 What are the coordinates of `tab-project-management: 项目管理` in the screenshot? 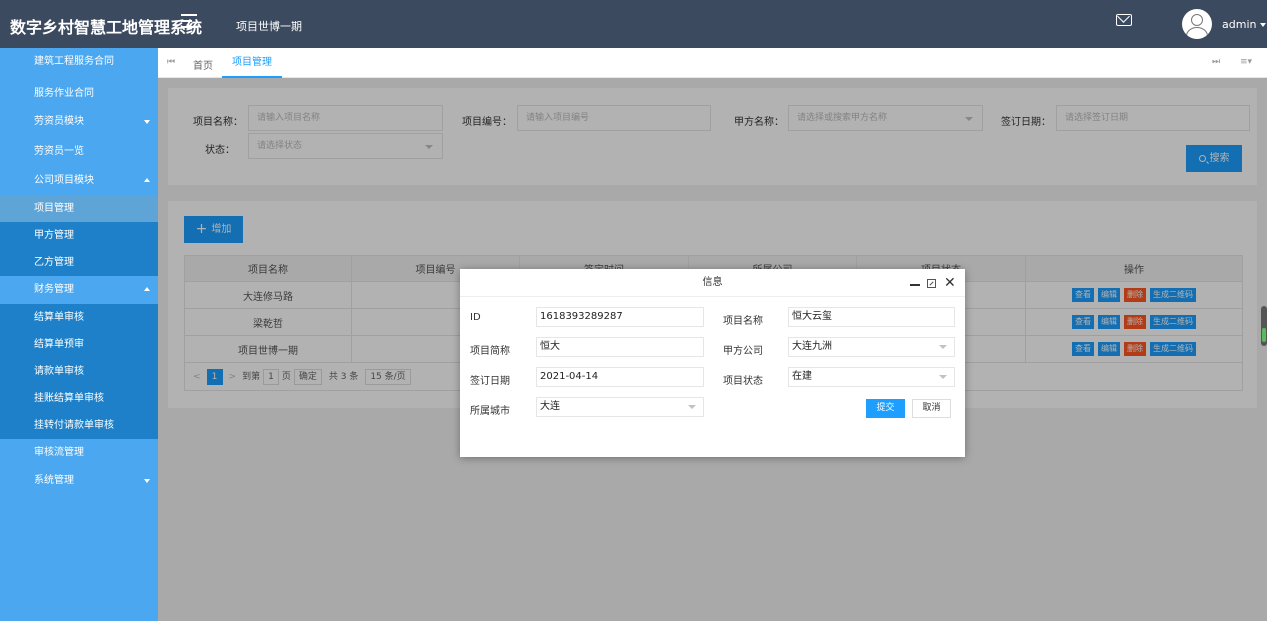 It's located at (252, 63).